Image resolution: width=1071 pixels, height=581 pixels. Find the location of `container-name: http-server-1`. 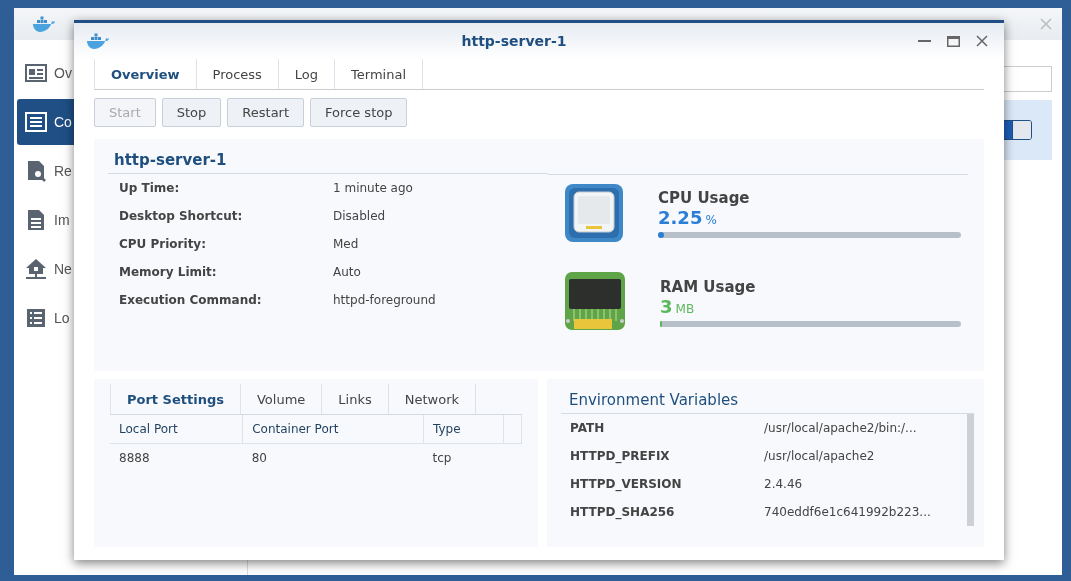

container-name: http-server-1 is located at coordinates (328, 160).